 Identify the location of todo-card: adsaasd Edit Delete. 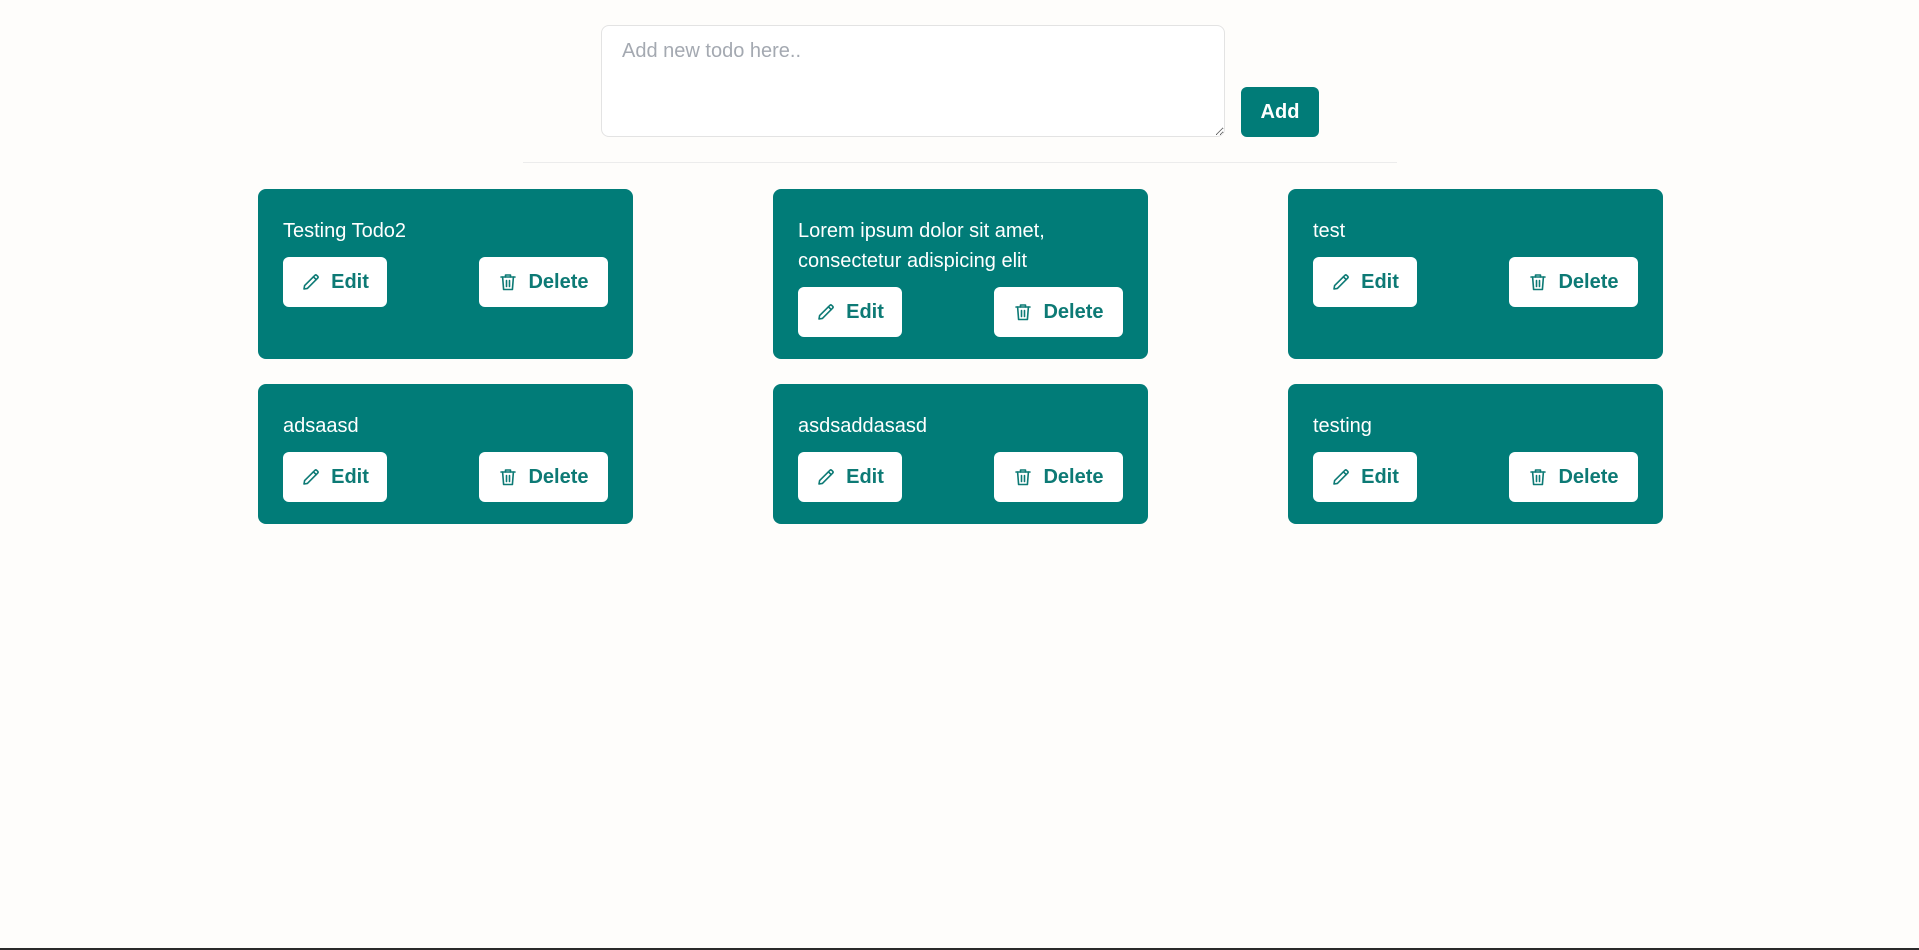
(445, 454).